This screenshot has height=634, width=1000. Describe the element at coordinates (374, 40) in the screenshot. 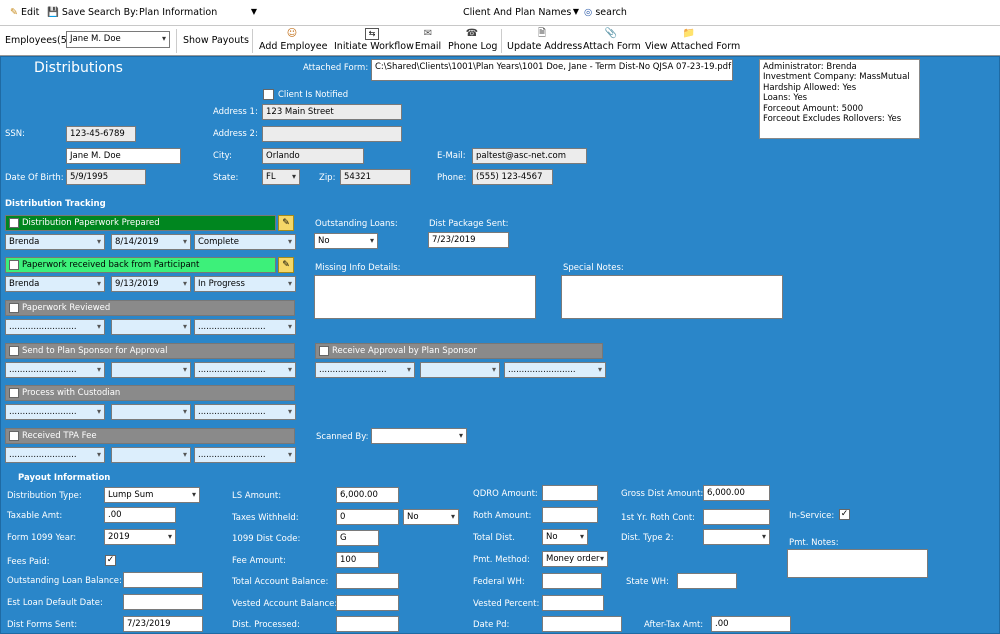

I see `initiate-workflow-button: ⇆ Initiate Workflow` at that location.